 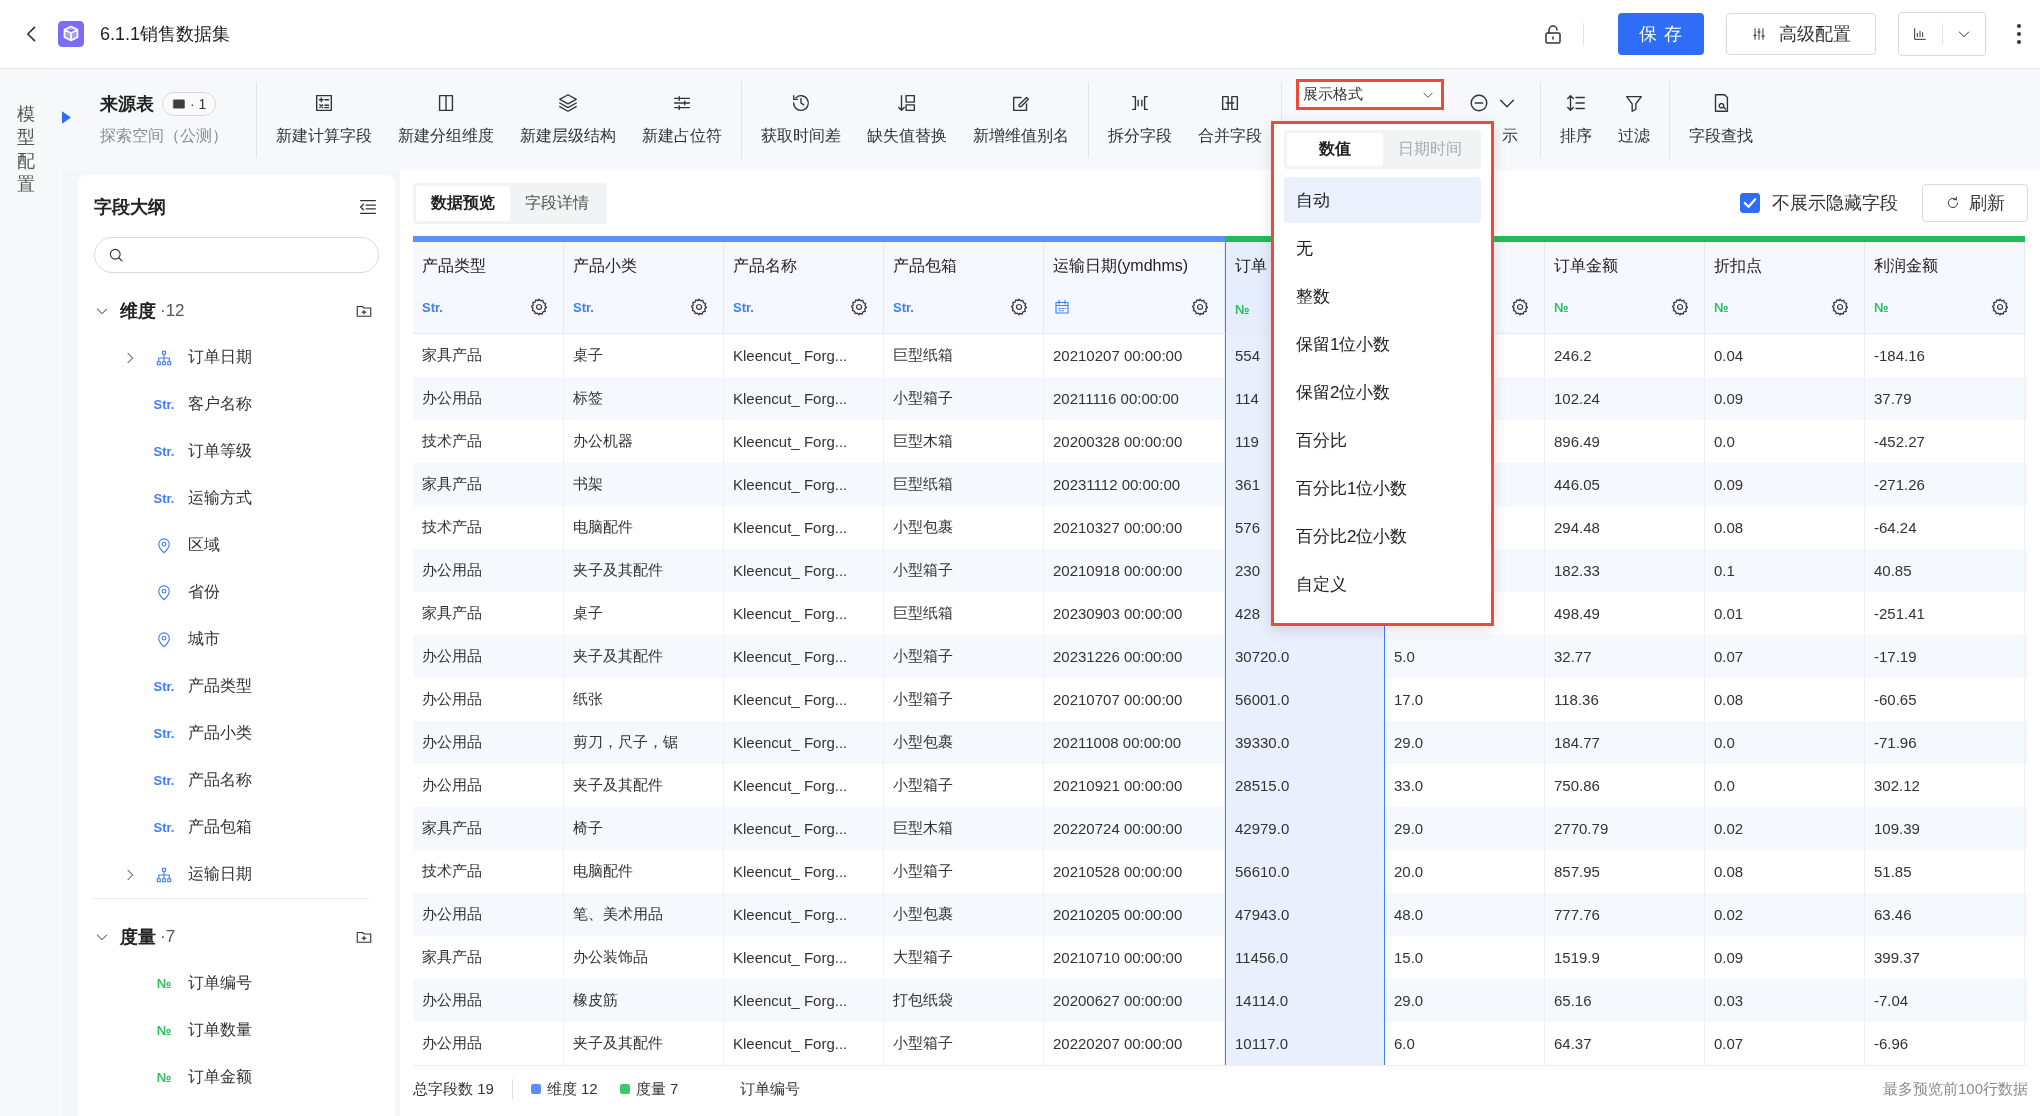 I want to click on table-cell: 361, so click(x=1248, y=484).